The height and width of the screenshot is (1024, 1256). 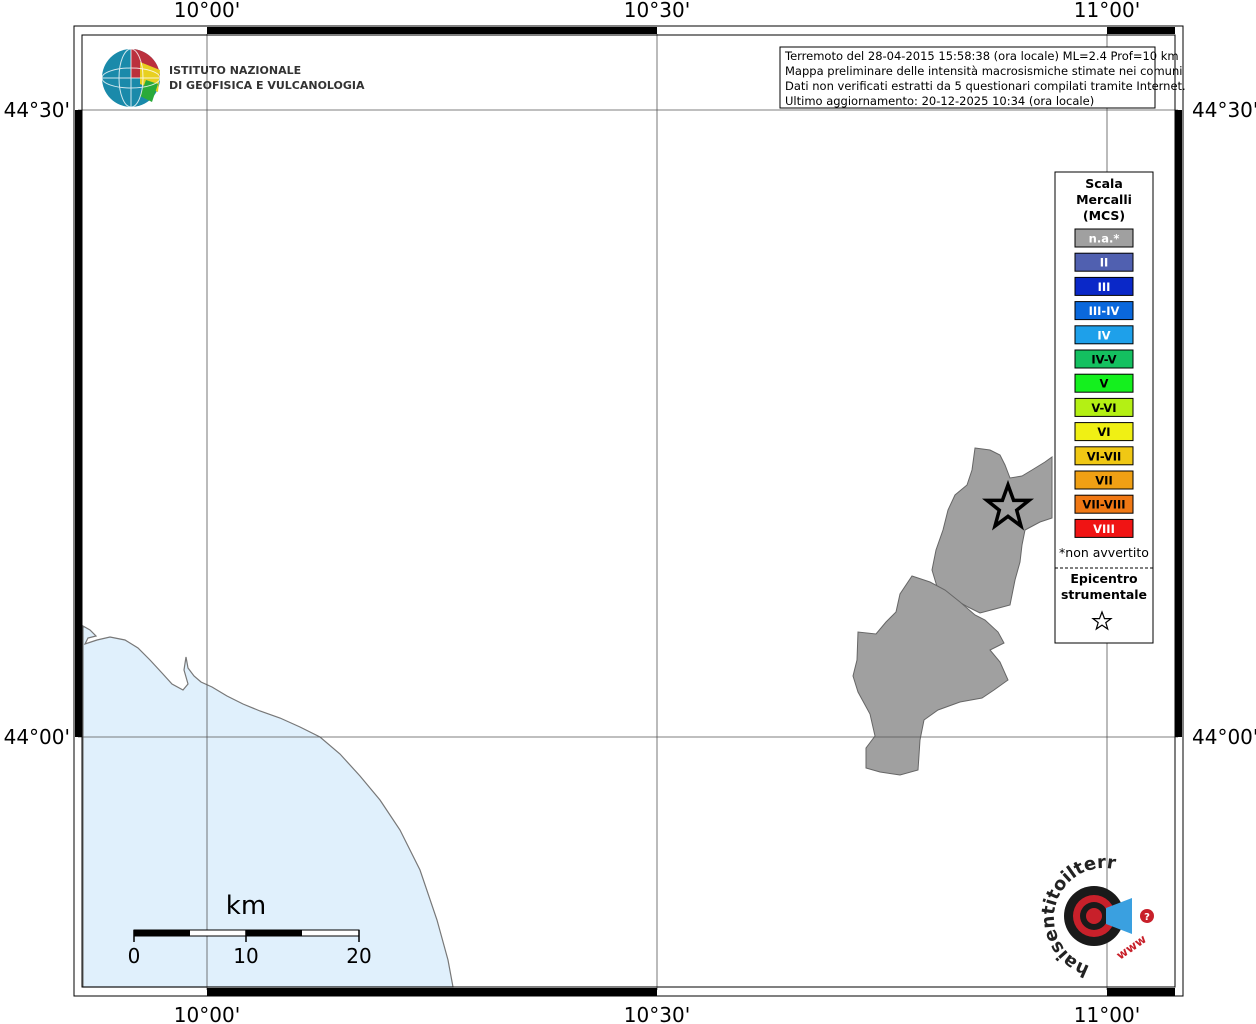 What do you see at coordinates (207, 1013) in the screenshot?
I see `lon-tick-bottom-1: 10°00'` at bounding box center [207, 1013].